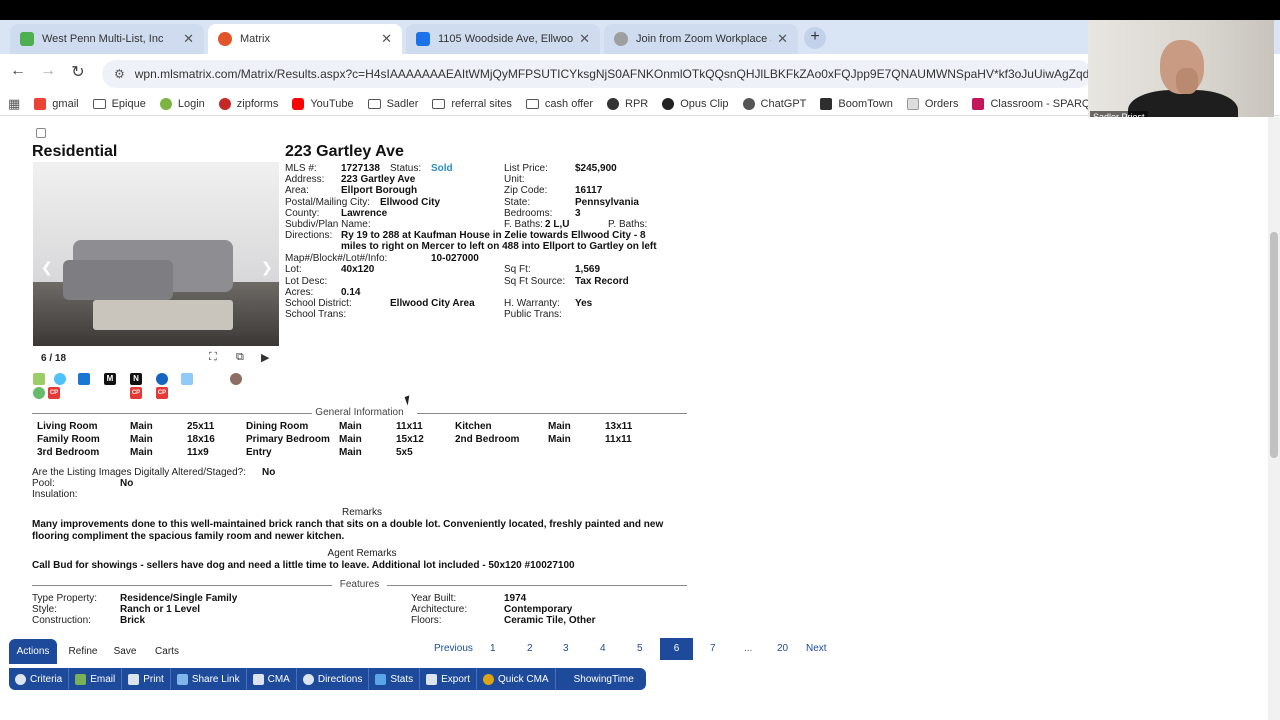 The height and width of the screenshot is (720, 1280). I want to click on email-button: Email, so click(96, 679).